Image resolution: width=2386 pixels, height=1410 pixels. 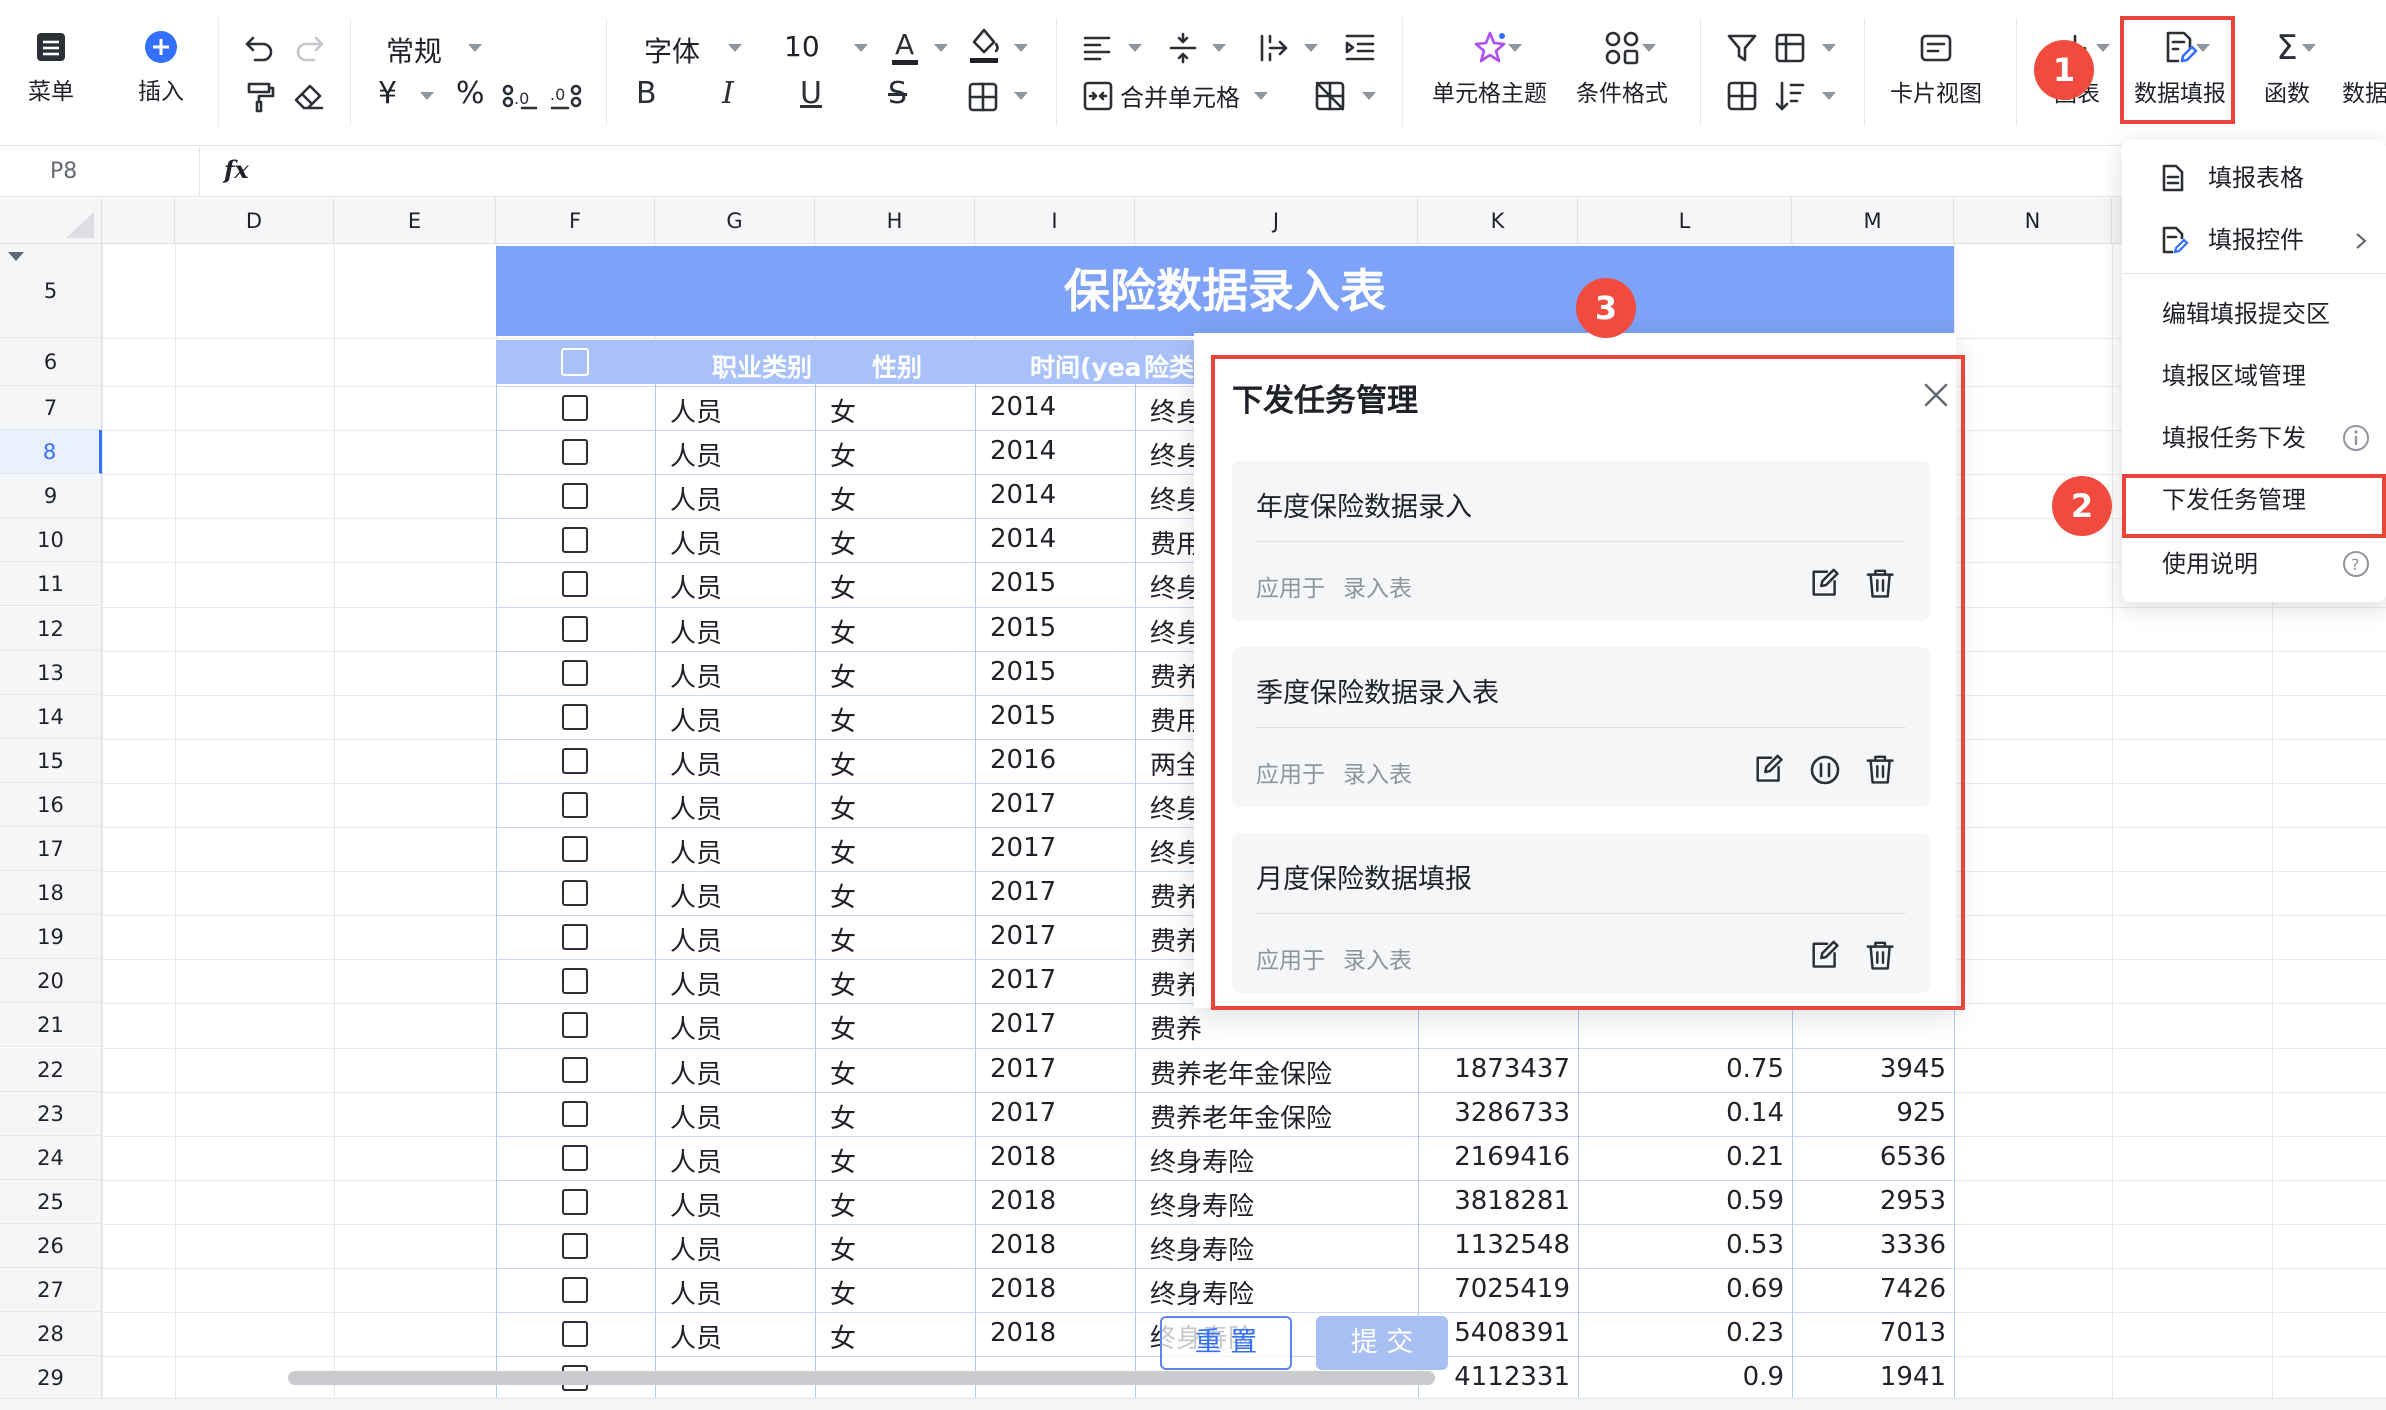 I want to click on cell-border-style-icon, so click(x=1330, y=96).